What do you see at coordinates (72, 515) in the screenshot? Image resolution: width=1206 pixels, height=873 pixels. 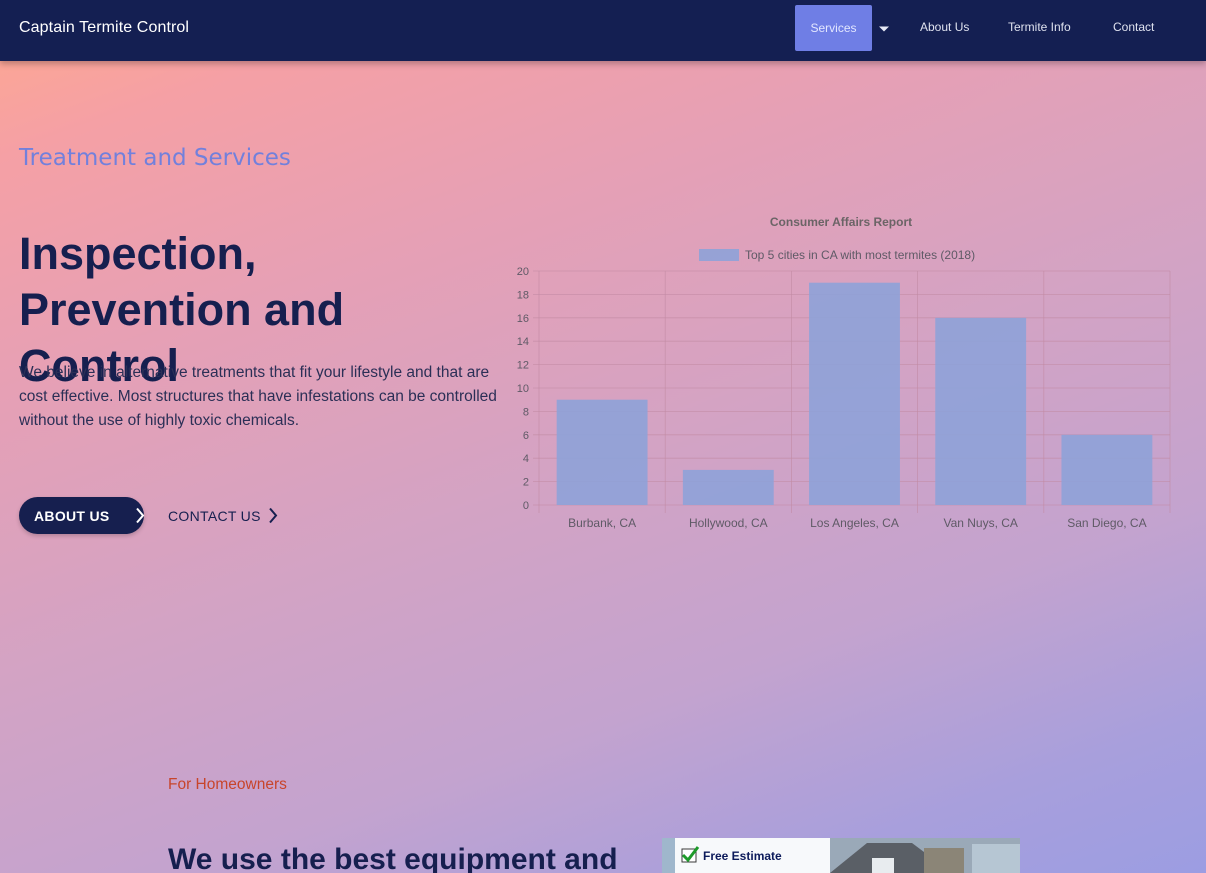 I see `about-us-button-label: ABOUT US` at bounding box center [72, 515].